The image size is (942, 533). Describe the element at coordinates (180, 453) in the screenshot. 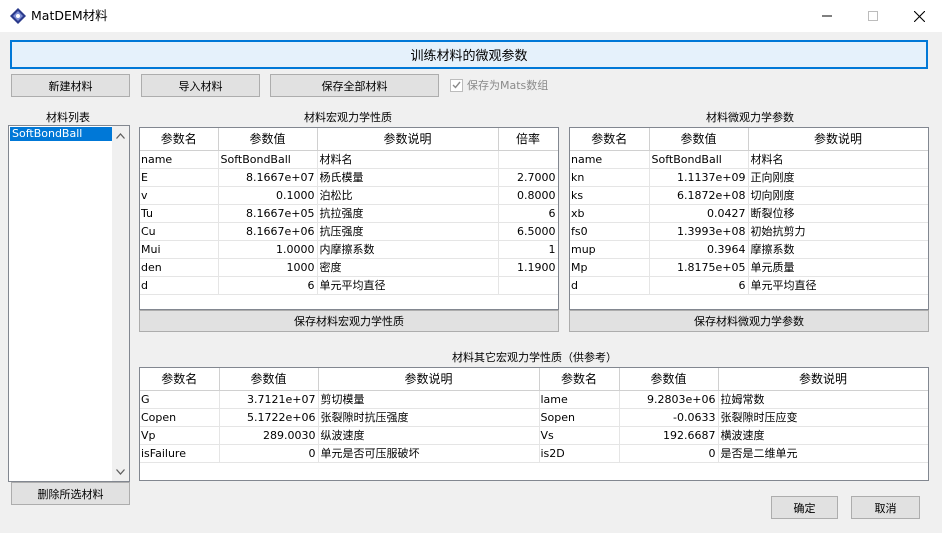

I see `param-name-cell: isFailure` at that location.